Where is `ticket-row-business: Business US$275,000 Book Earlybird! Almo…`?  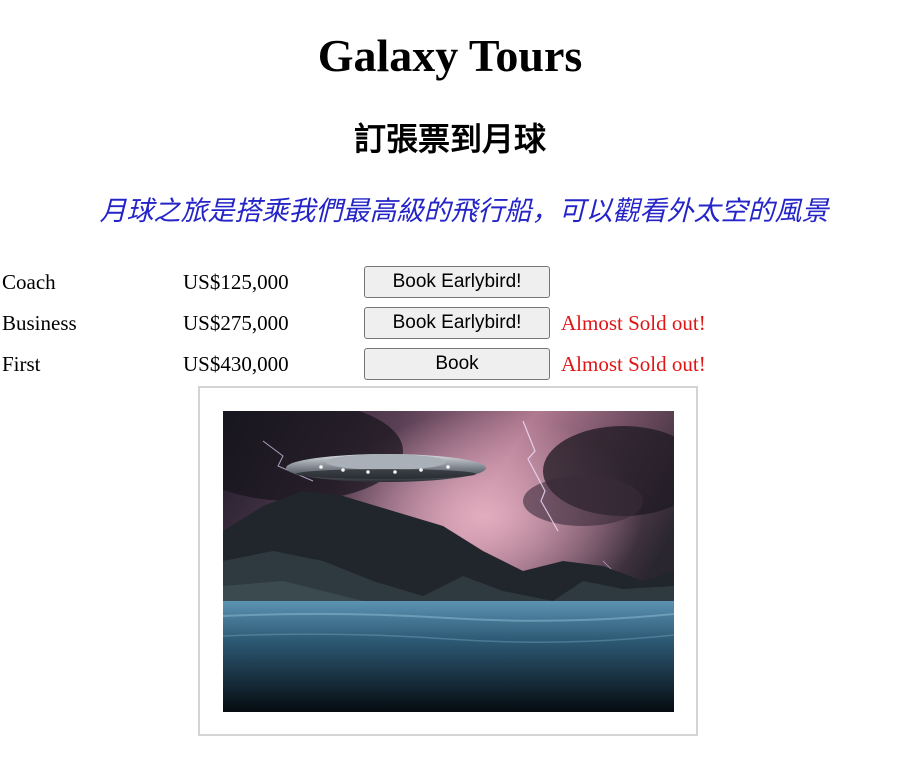 ticket-row-business: Business US$275,000 Book Earlybird! Almo… is located at coordinates (447, 324).